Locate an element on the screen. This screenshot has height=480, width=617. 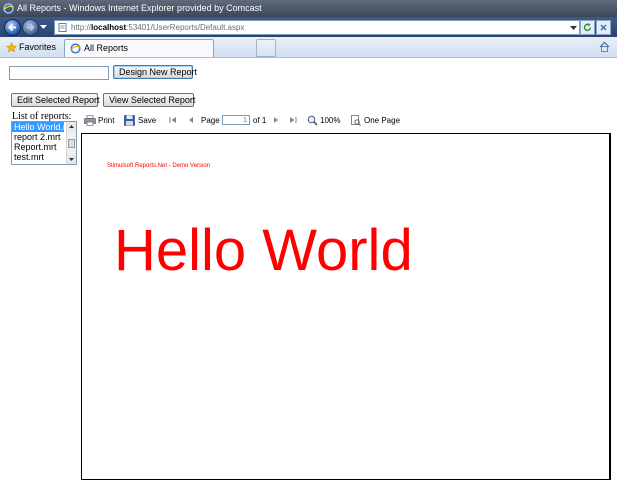
first-page-button is located at coordinates (173, 121).